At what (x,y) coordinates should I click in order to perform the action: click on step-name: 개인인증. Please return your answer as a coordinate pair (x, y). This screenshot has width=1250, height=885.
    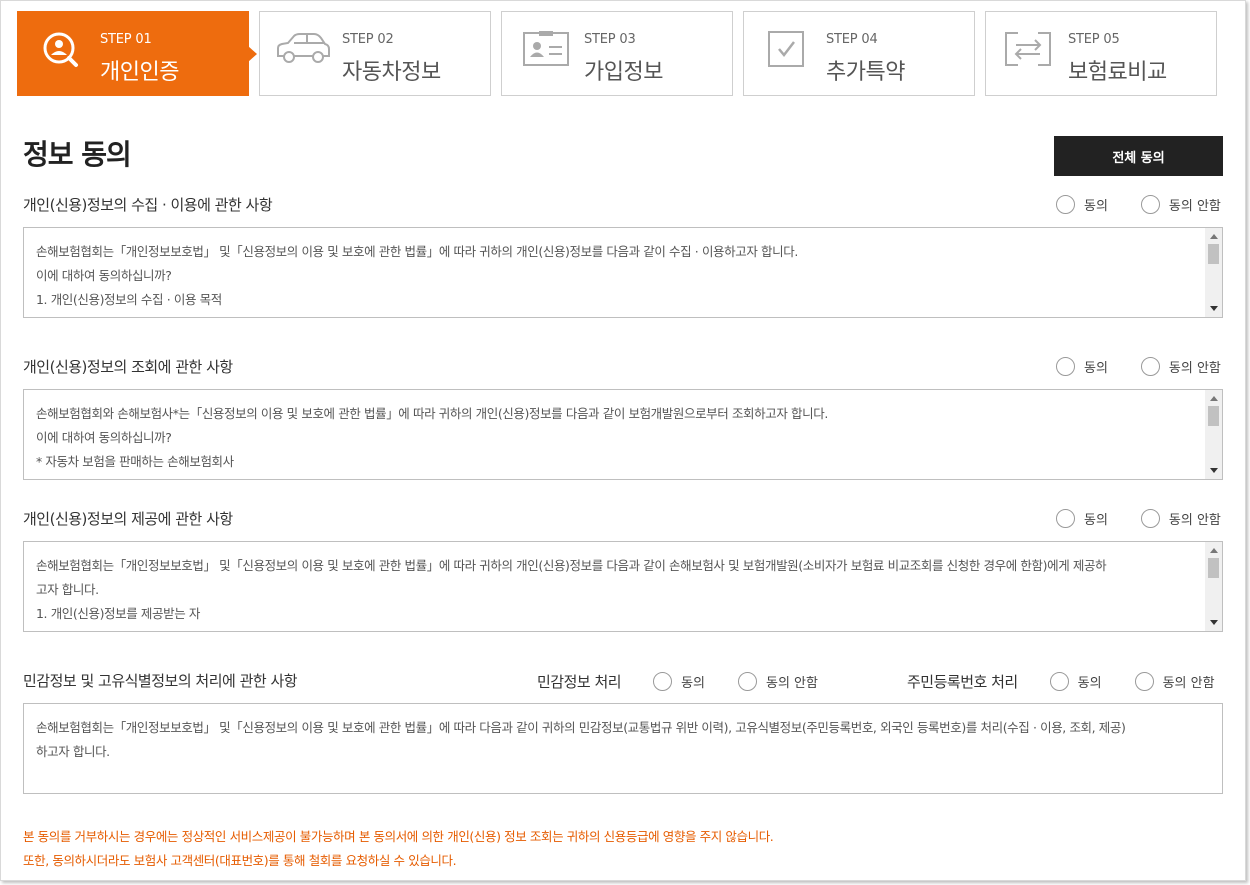
    Looking at the image, I should click on (139, 72).